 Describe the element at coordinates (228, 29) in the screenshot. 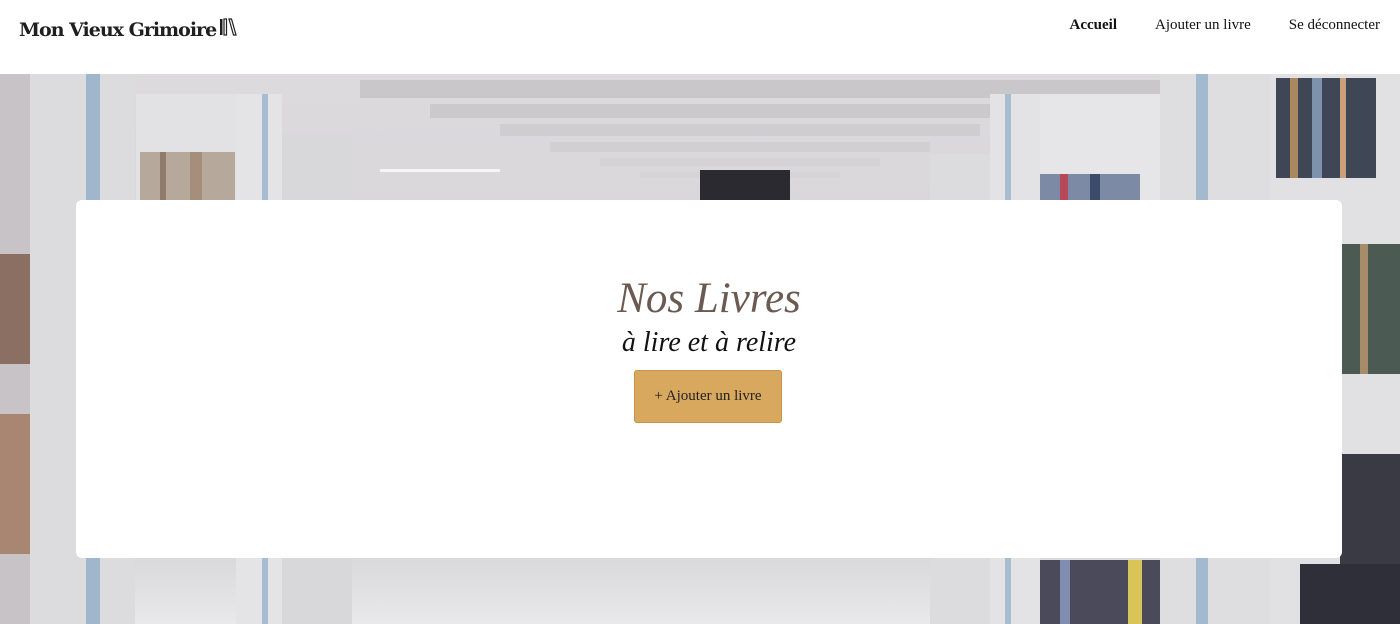

I see `books-icon` at that location.